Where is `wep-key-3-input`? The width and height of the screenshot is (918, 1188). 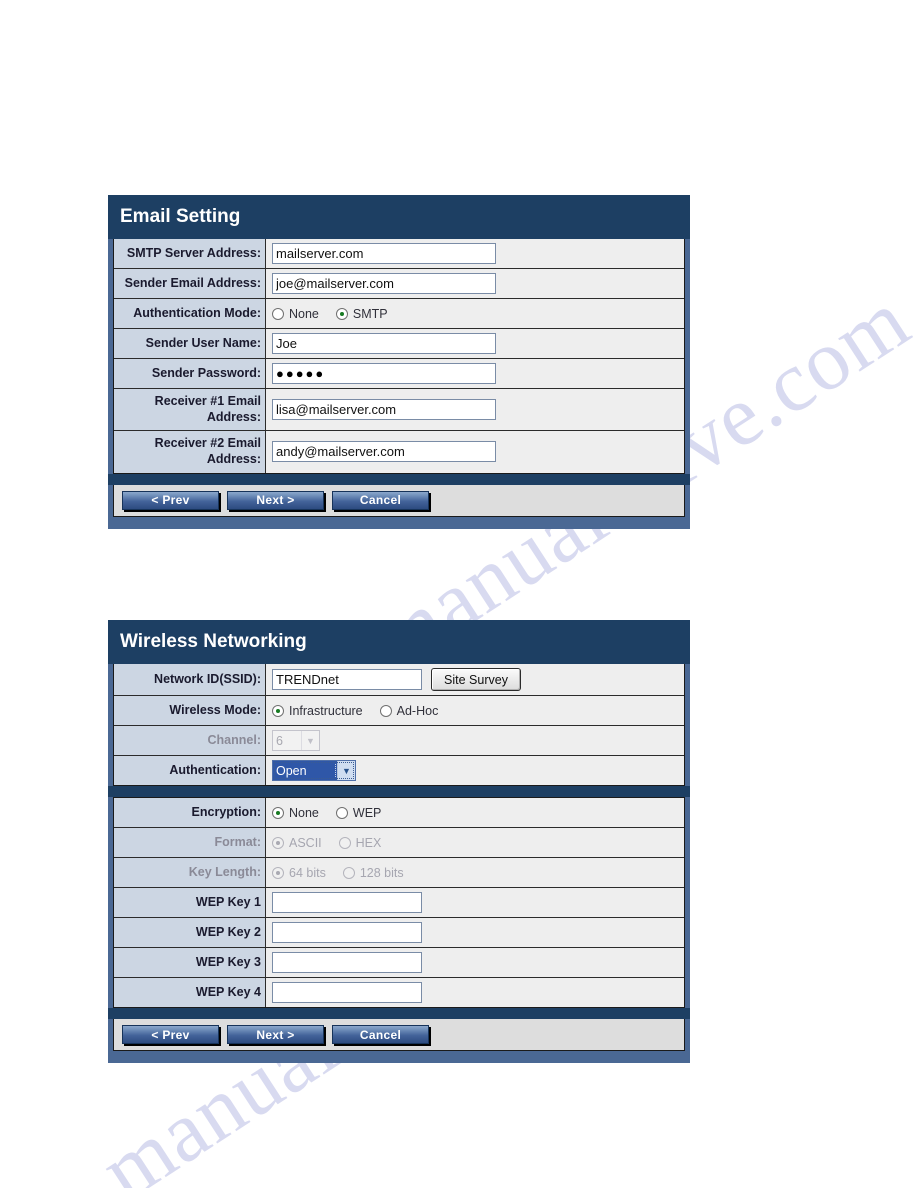
wep-key-3-input is located at coordinates (347, 962).